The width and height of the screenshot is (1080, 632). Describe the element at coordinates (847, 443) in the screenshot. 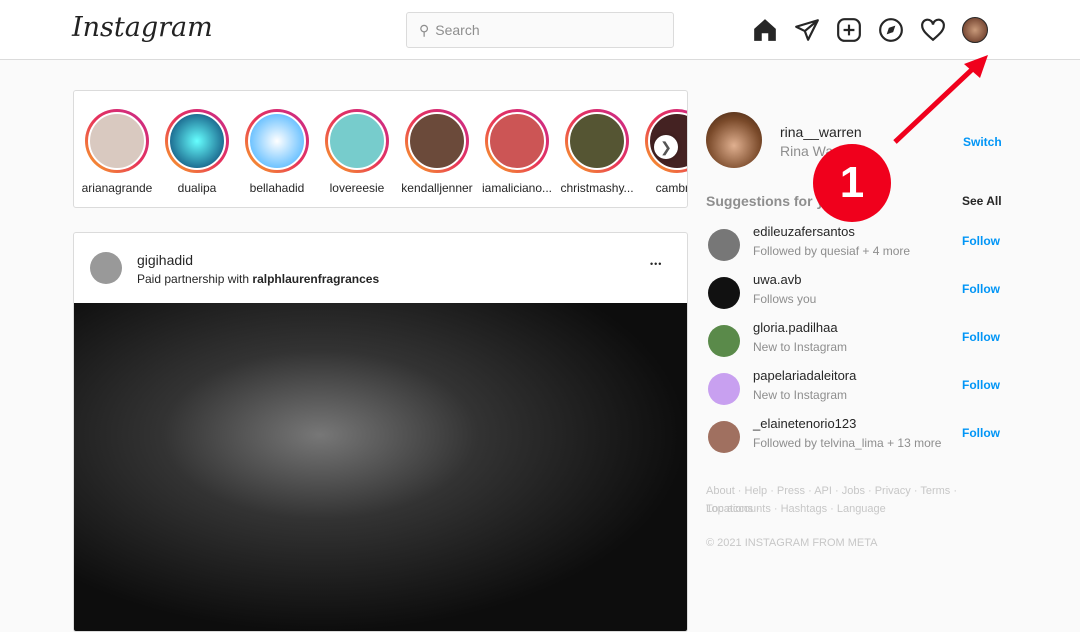

I see `suggestion-reason: Followed by telvina_lima + 13 more` at that location.